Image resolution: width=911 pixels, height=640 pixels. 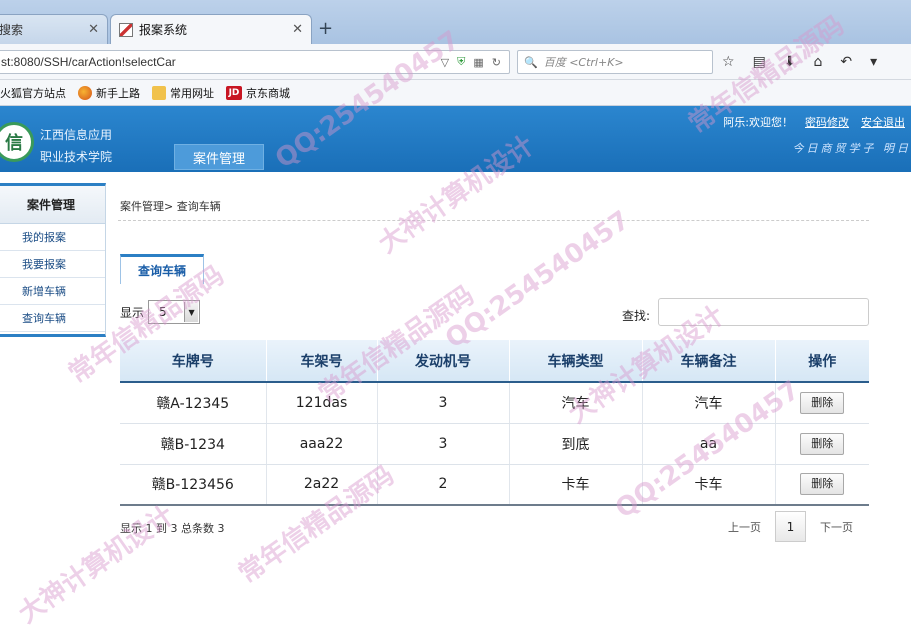 I want to click on prev-page-button: 上一页, so click(x=744, y=527).